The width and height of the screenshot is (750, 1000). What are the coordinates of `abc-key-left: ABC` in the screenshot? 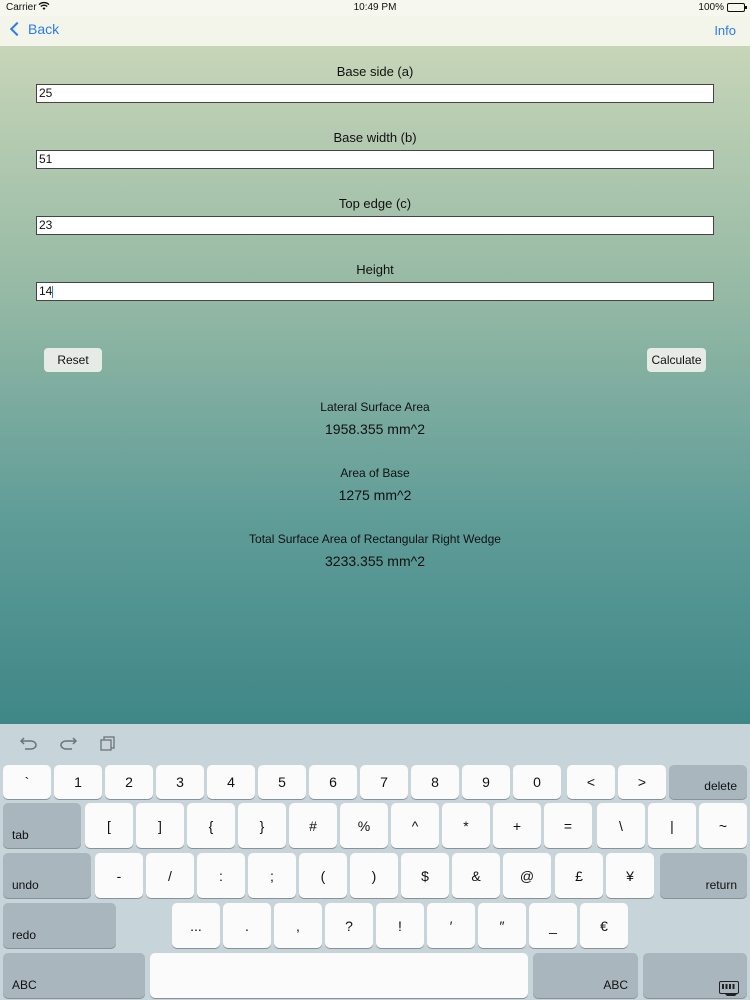 It's located at (74, 975).